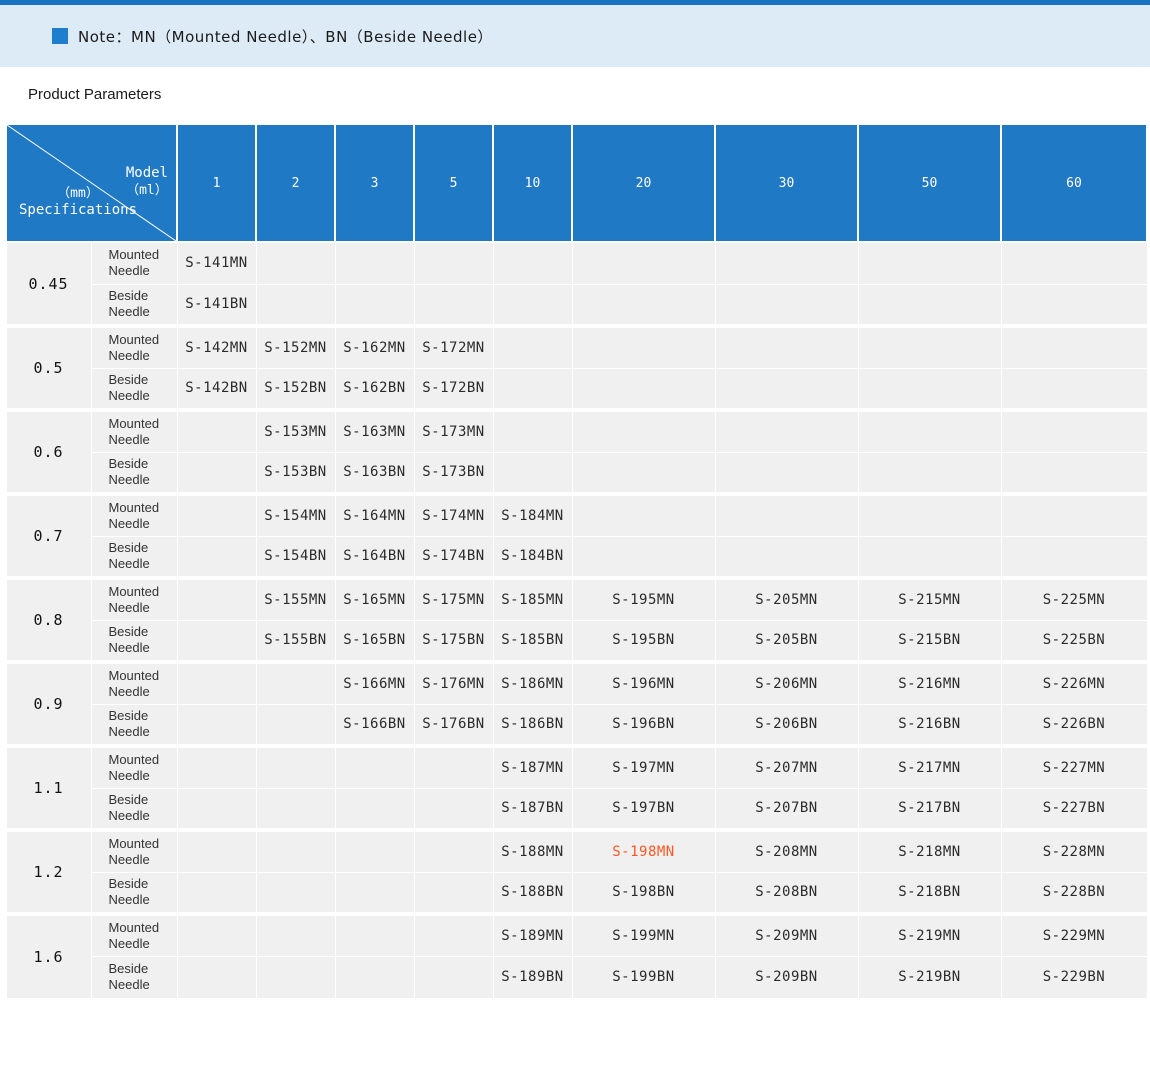 This screenshot has height=1090, width=1150. Describe the element at coordinates (1074, 977) in the screenshot. I see `model-cell-S-229BN: S-229BN` at that location.